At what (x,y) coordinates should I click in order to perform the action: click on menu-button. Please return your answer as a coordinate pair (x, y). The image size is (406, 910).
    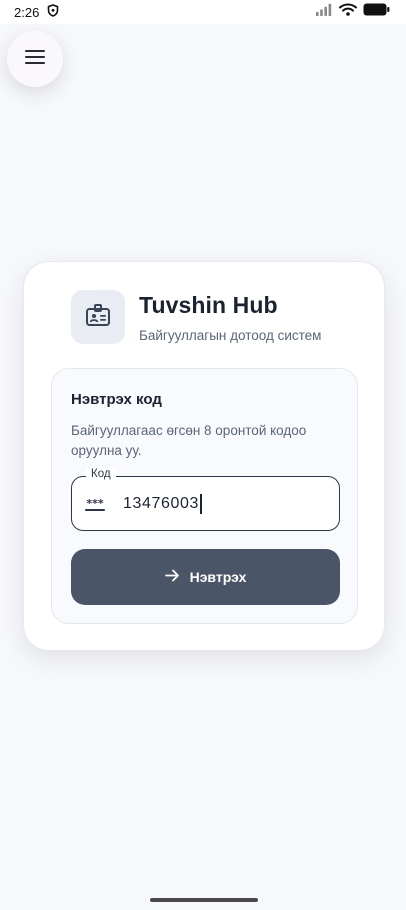
    Looking at the image, I should click on (35, 59).